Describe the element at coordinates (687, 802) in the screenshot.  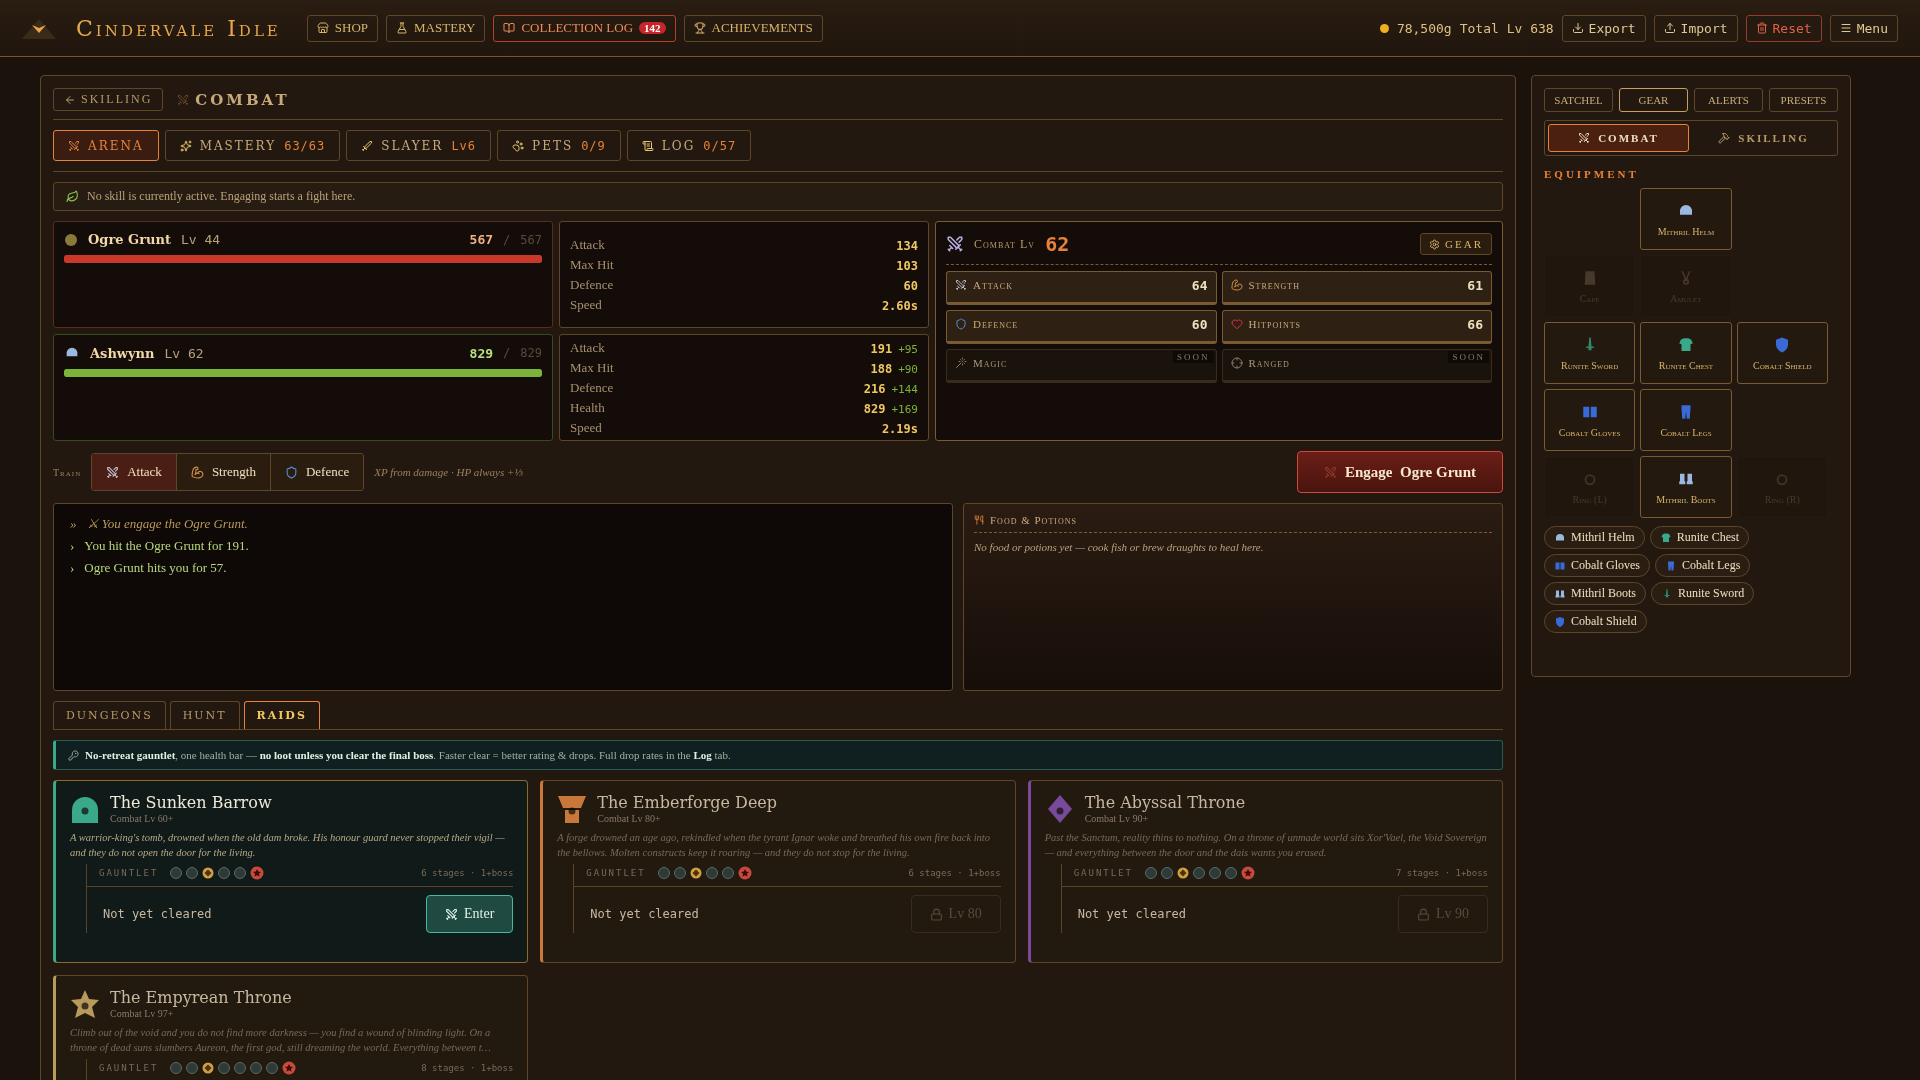
I see `raid-name: The Emberforge Deep` at that location.